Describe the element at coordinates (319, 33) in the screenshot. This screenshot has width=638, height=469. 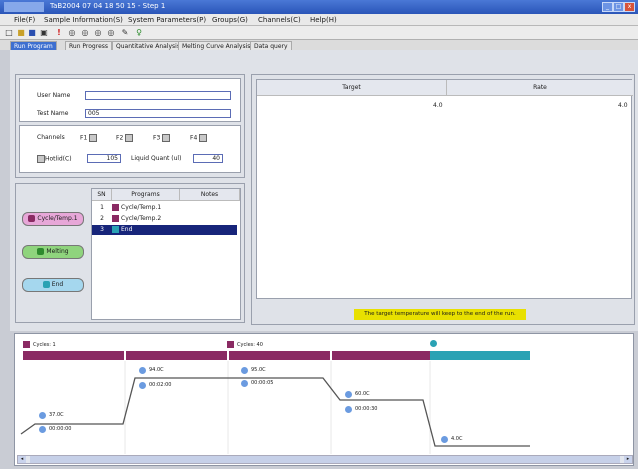
I see `toolbar: □ ■ ■ ▣ ! ◎ ◎ ◎ ◎ ✎ ♀` at that location.